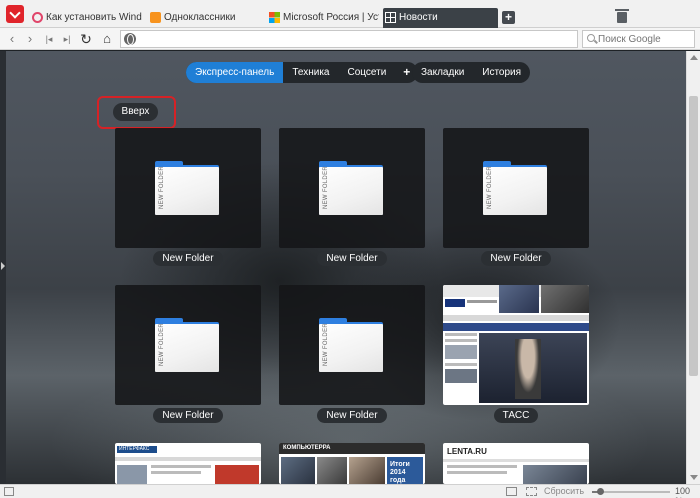 The width and height of the screenshot is (700, 498). I want to click on speed-dial-group-nav: Экспресс-панель Техника Соцсети +, so click(302, 72).